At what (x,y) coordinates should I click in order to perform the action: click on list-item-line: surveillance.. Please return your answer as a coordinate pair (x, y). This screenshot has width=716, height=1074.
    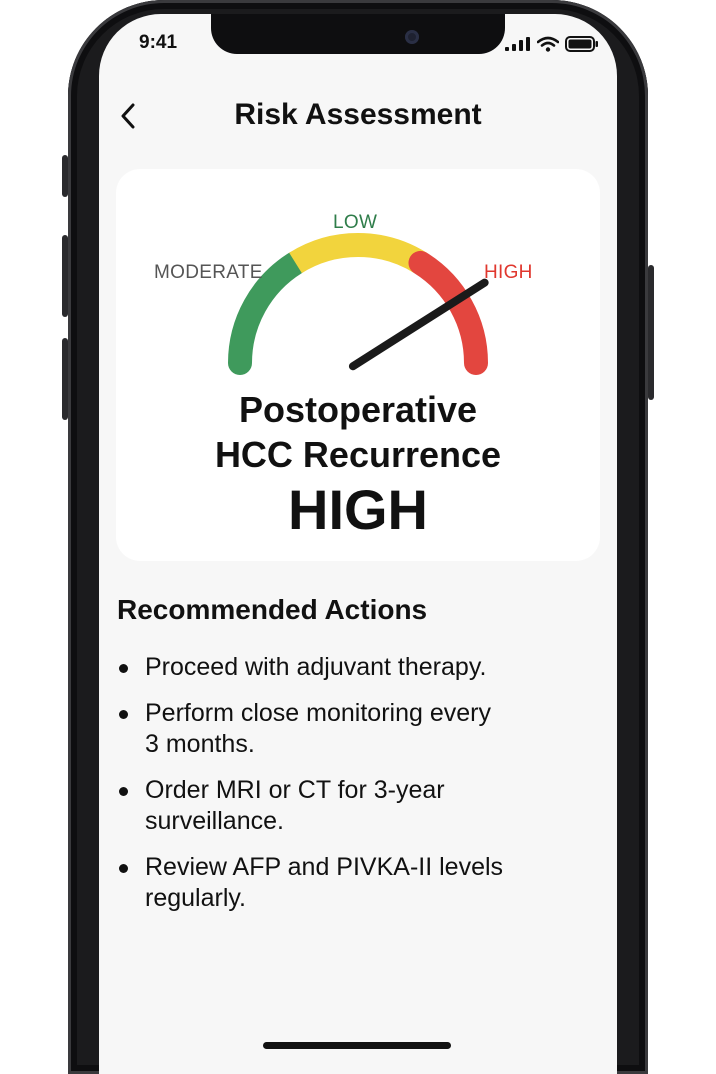
    Looking at the image, I should click on (214, 821).